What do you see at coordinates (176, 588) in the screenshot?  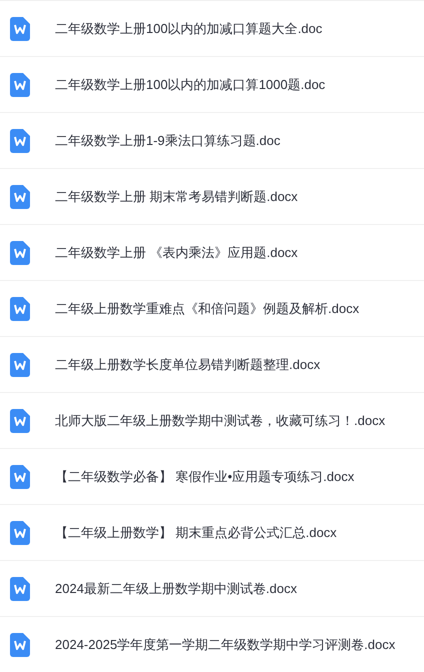 I see `file-name-link: 2024最新二年级上册数学期中测试卷.docx` at bounding box center [176, 588].